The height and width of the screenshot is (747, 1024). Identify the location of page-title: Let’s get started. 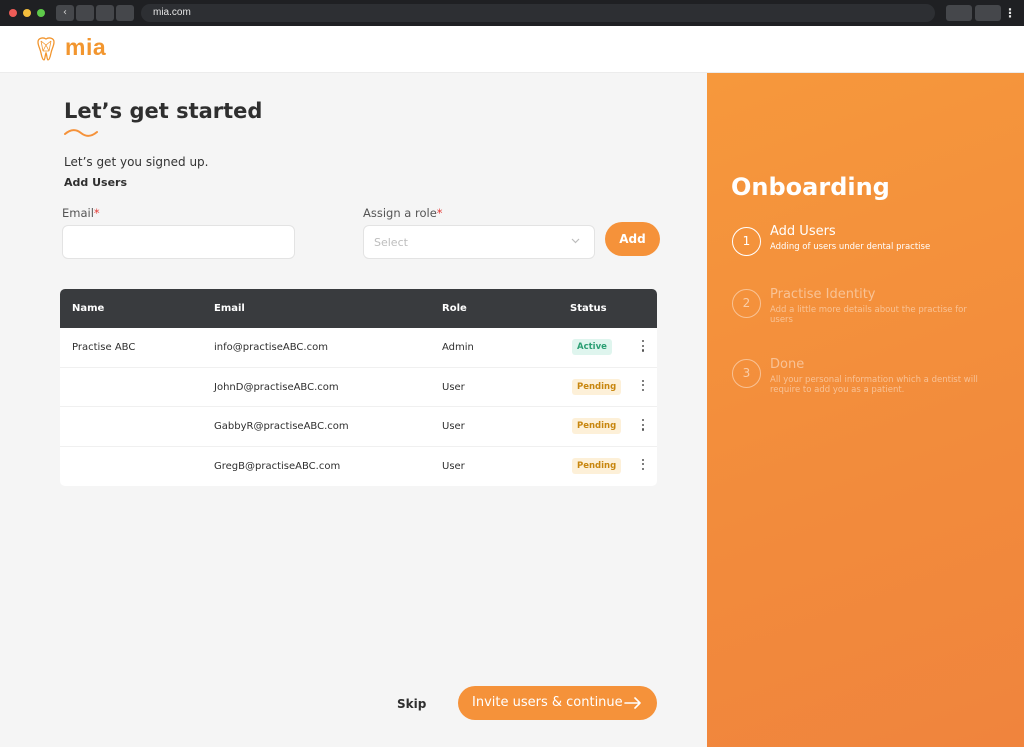
(163, 111).